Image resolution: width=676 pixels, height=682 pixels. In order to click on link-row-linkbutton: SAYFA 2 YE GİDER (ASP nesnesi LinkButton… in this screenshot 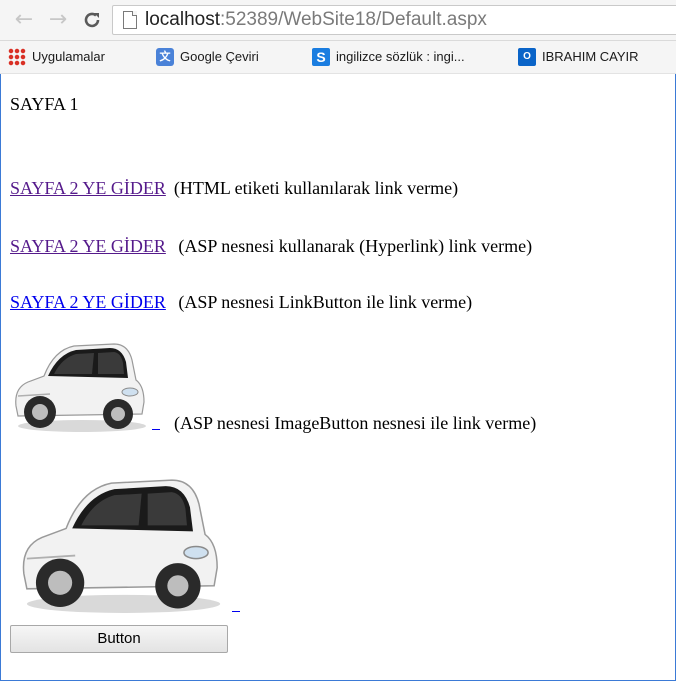, I will do `click(241, 302)`.